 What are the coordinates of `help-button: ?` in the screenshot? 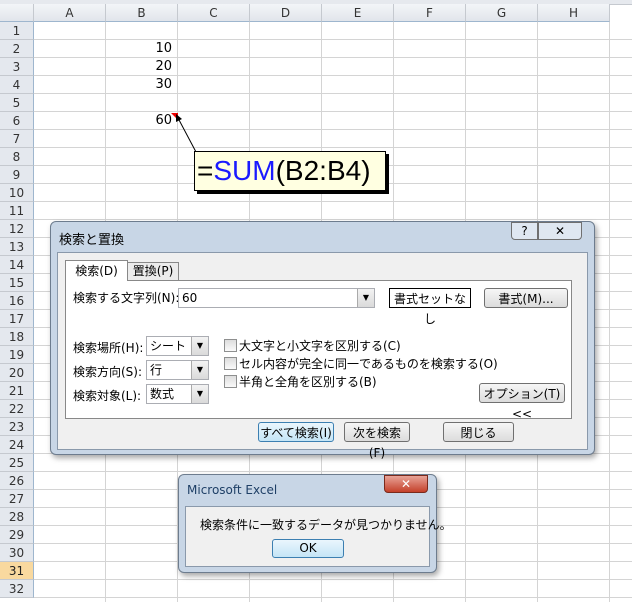 It's located at (524, 231).